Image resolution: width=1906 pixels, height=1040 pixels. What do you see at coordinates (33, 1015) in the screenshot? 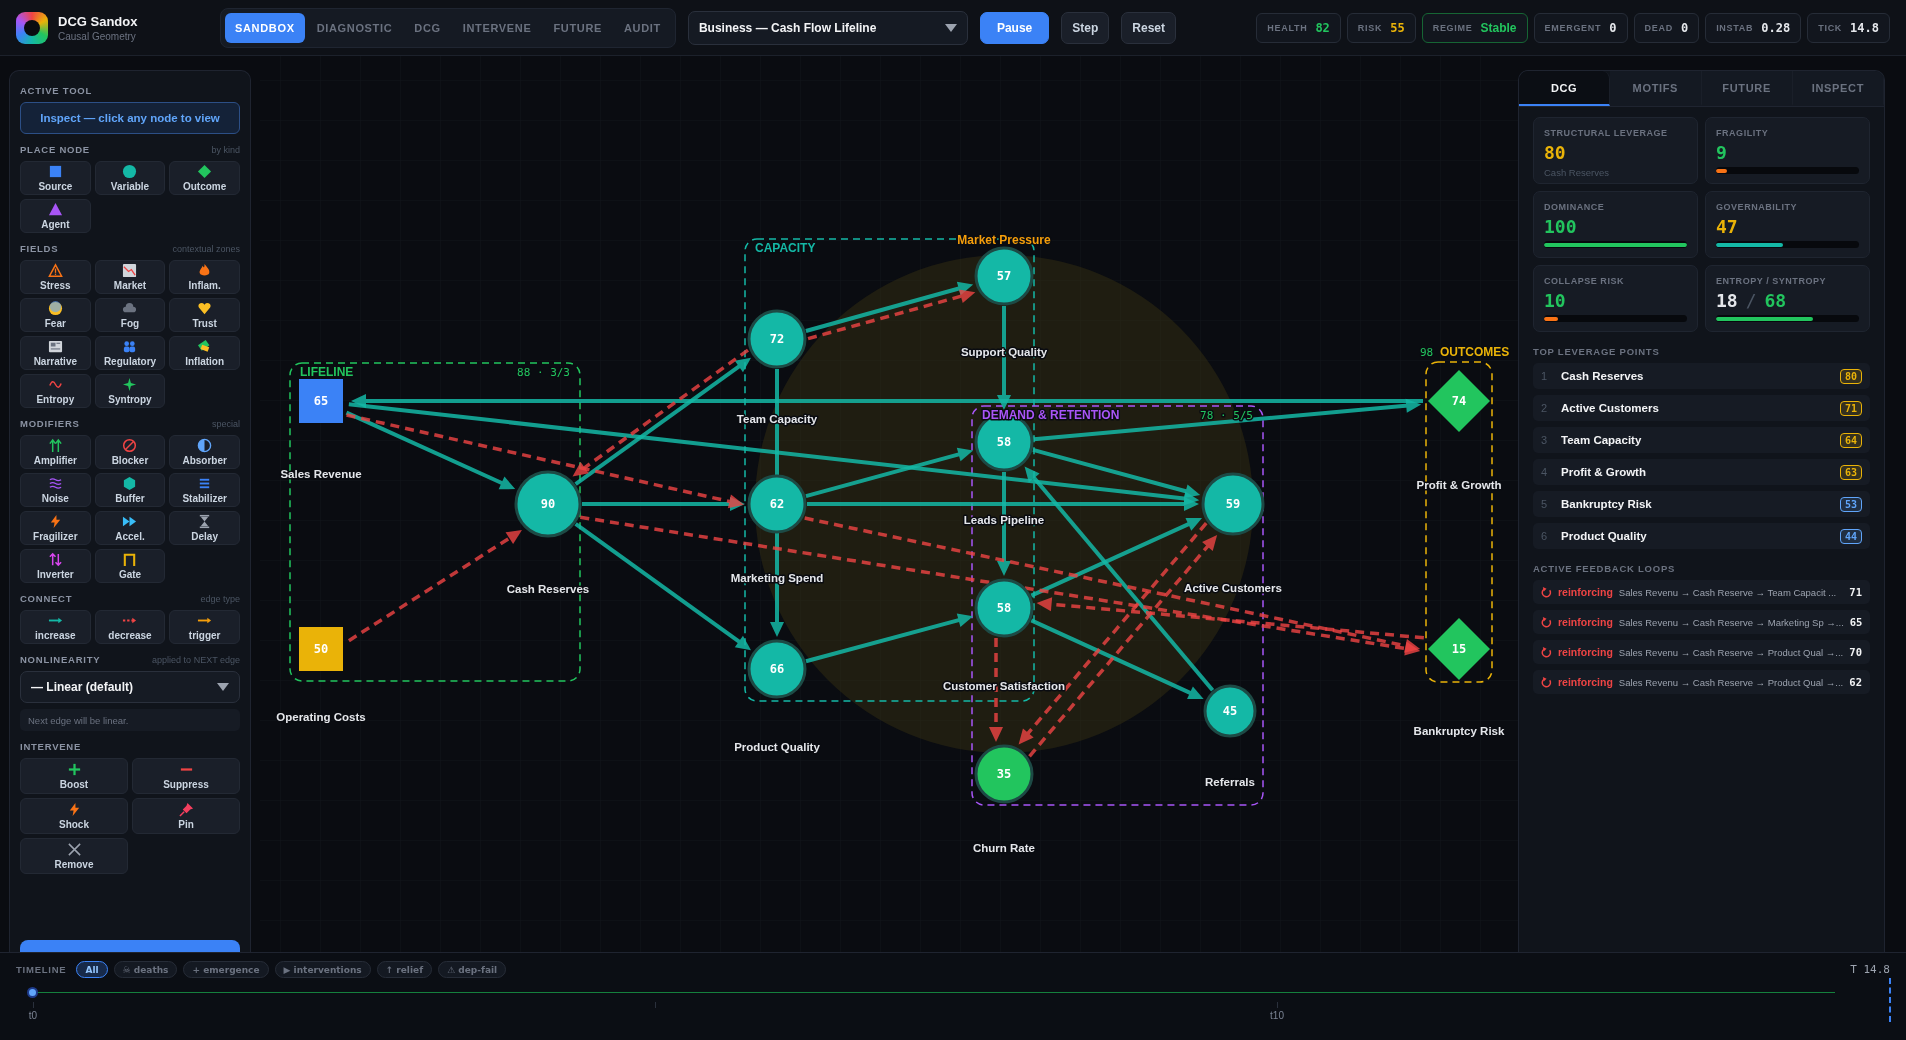
I see `tick-label: t0` at bounding box center [33, 1015].